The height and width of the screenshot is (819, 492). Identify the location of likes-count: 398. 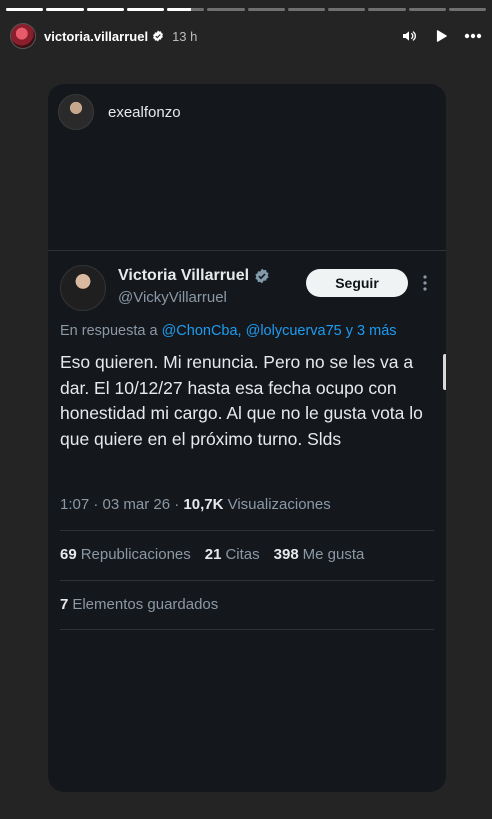
(286, 554).